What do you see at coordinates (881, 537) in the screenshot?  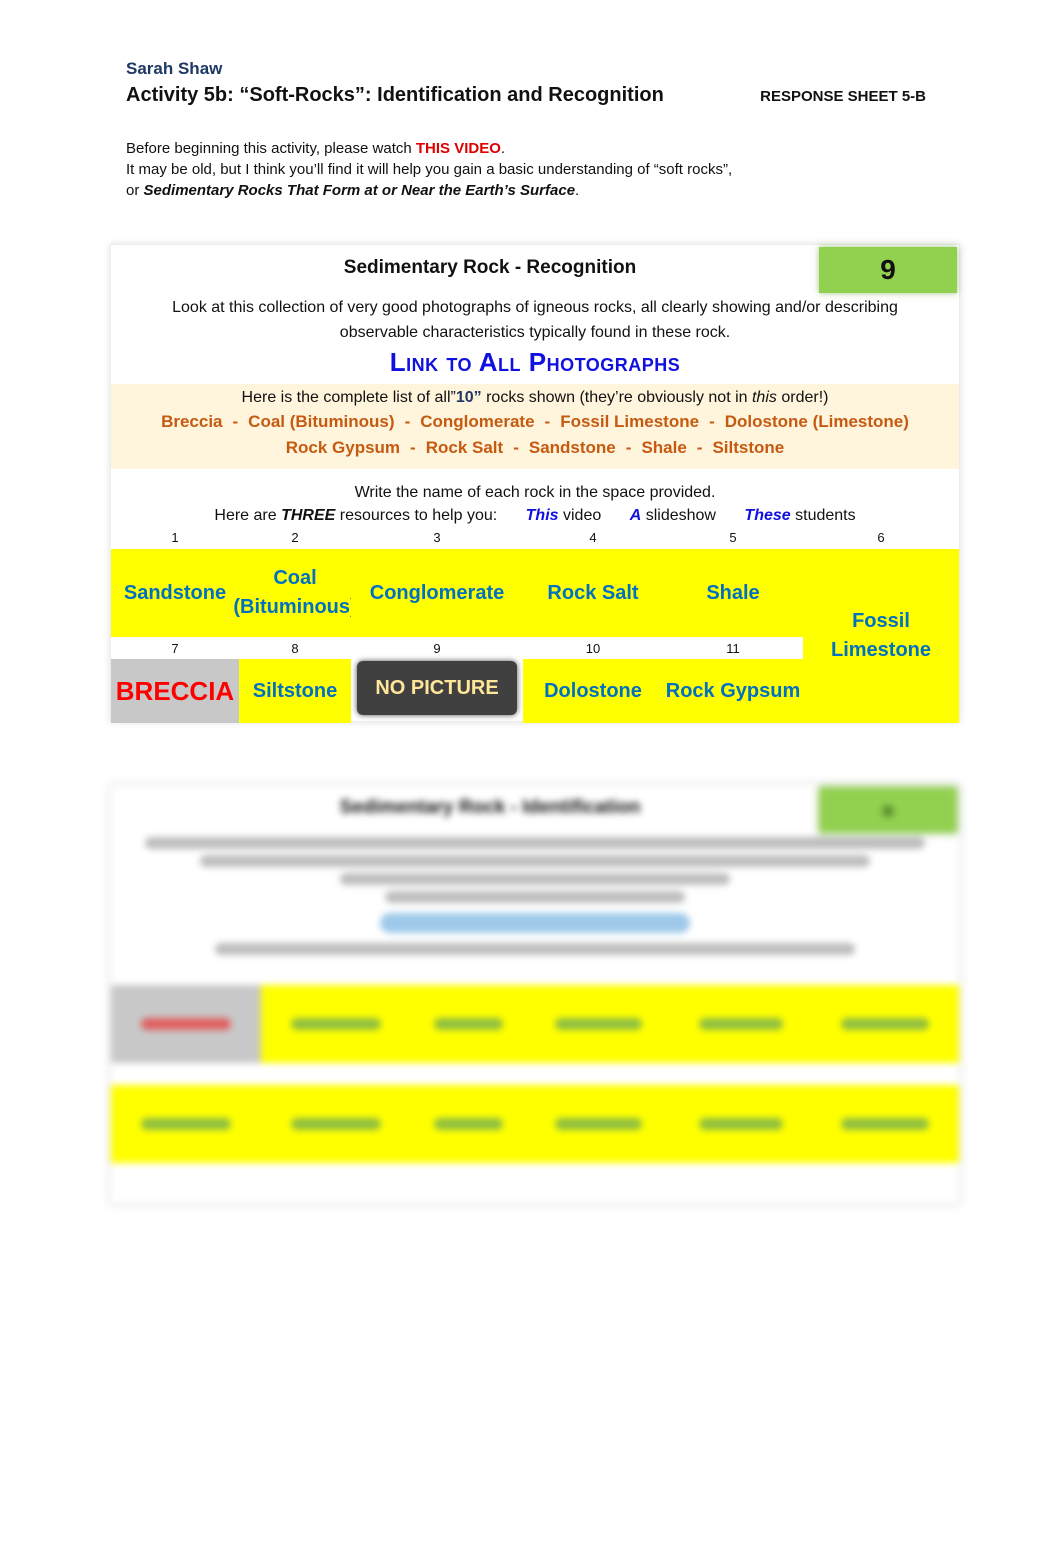 I see `answer-number: 6` at bounding box center [881, 537].